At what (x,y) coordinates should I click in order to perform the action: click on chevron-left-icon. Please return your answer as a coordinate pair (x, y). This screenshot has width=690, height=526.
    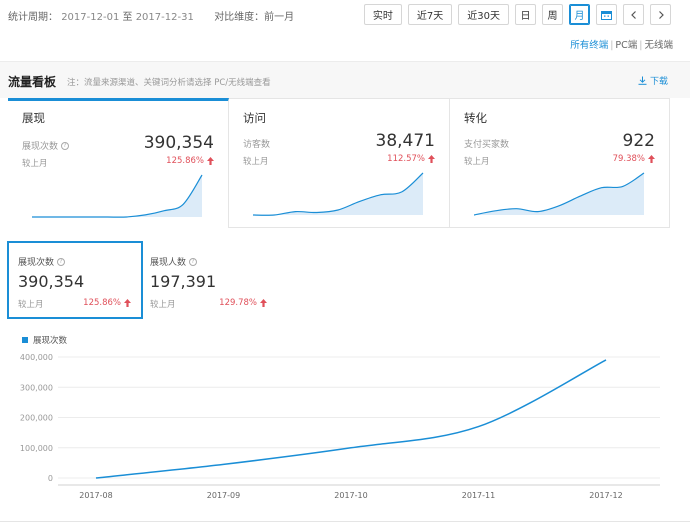
    Looking at the image, I should click on (633, 14).